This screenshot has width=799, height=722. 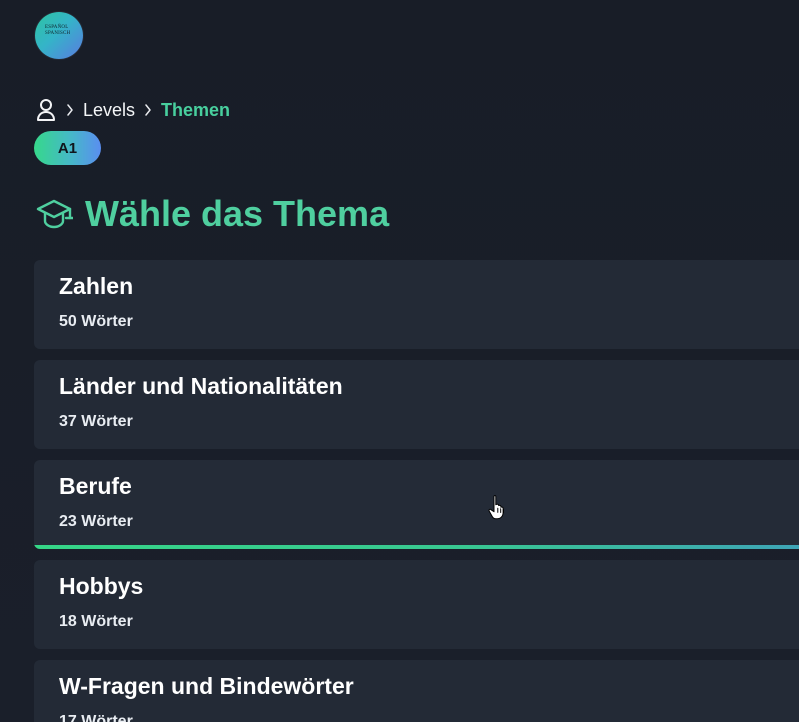 What do you see at coordinates (101, 586) in the screenshot?
I see `topic-title: Hobbys` at bounding box center [101, 586].